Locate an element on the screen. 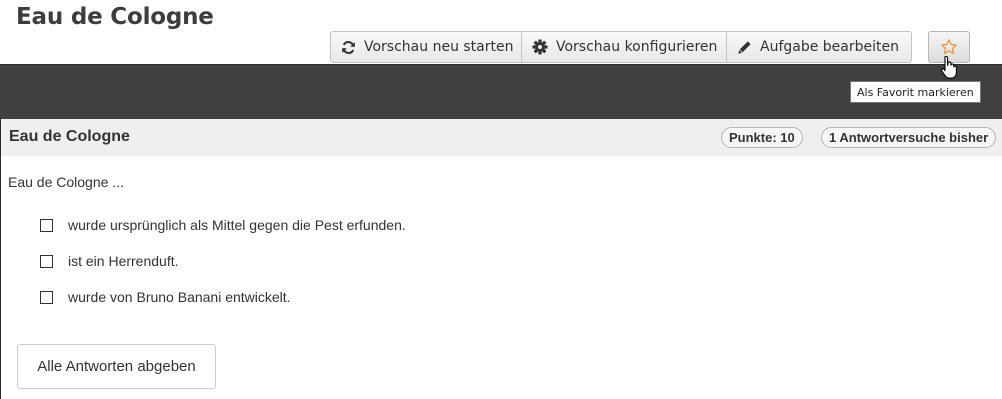  answer-option: ist ein Herrenduft. is located at coordinates (109, 261).